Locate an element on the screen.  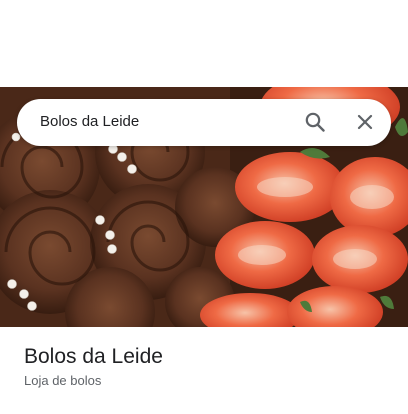
search-input: Bolos da Leide is located at coordinates (89, 121).